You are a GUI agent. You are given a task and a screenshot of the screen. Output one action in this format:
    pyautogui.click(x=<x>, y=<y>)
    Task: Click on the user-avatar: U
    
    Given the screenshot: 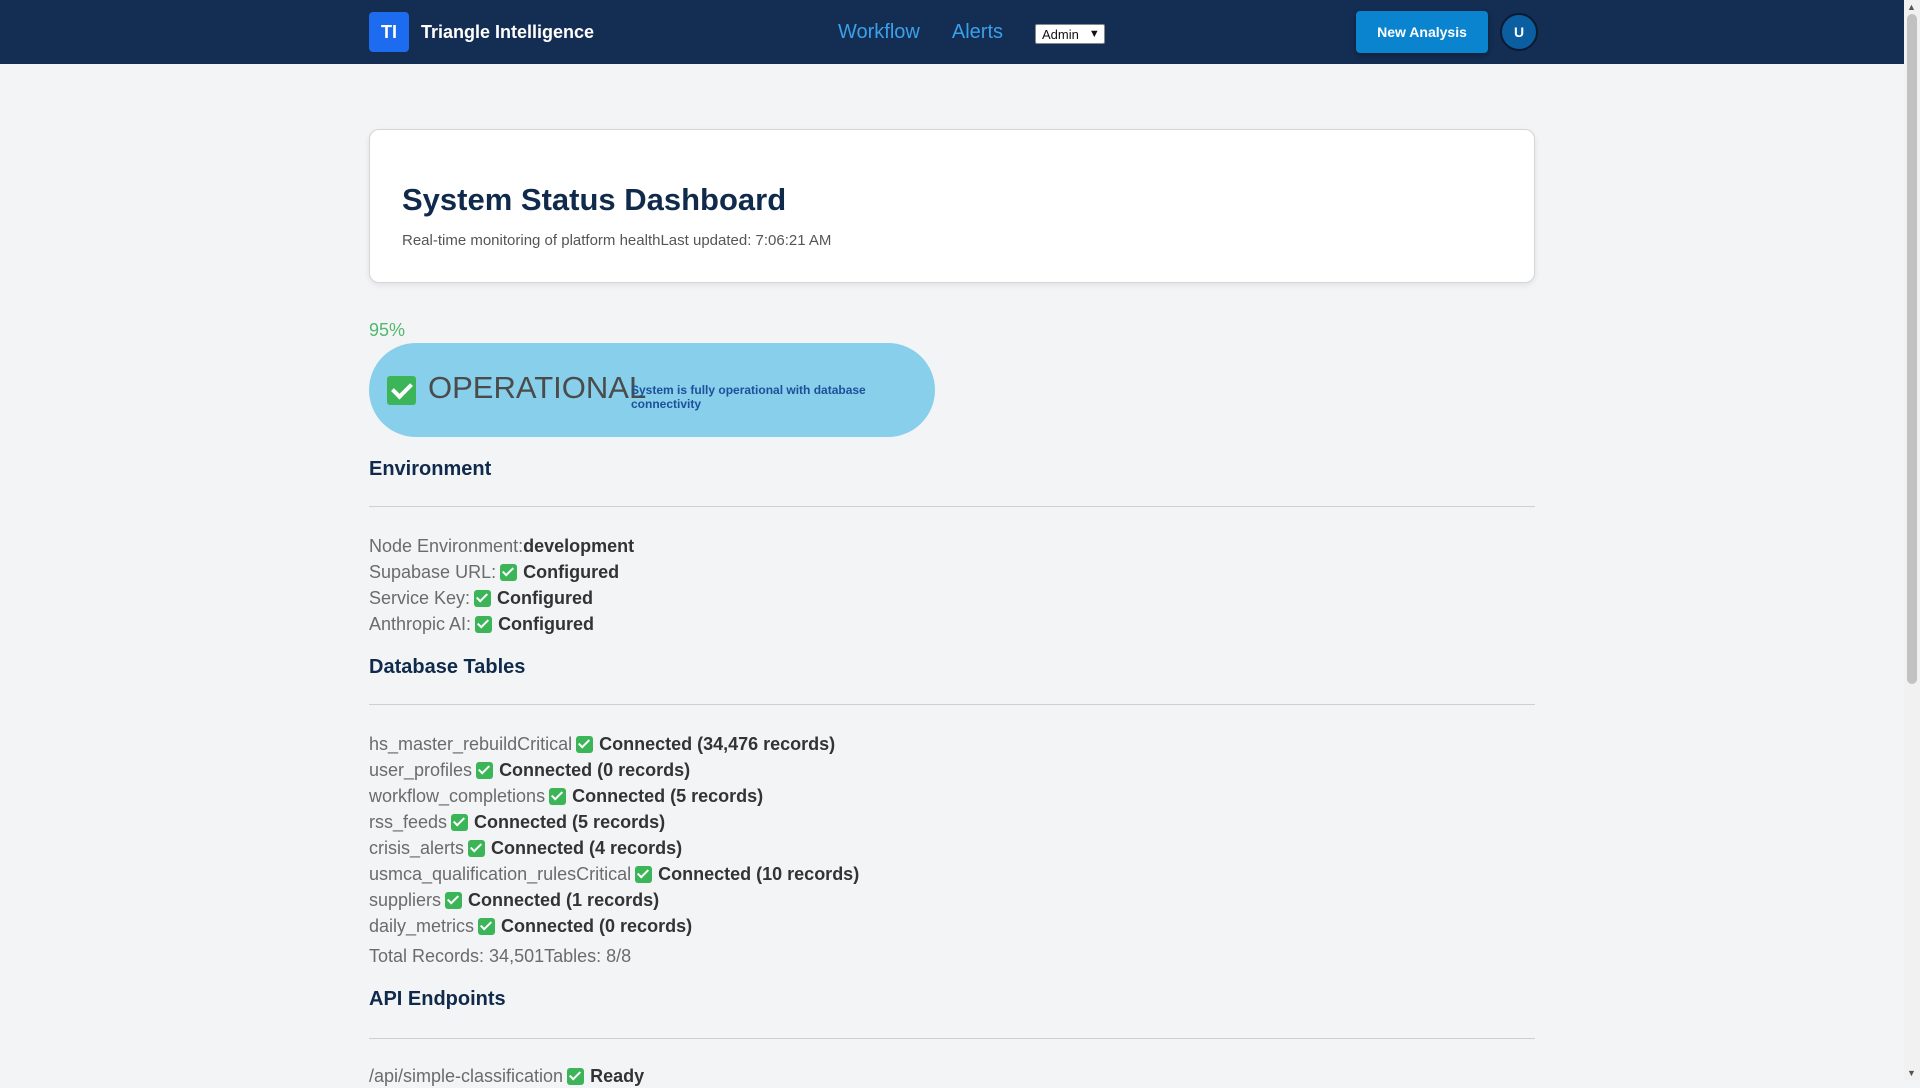 What is the action you would take?
    pyautogui.click(x=1519, y=32)
    